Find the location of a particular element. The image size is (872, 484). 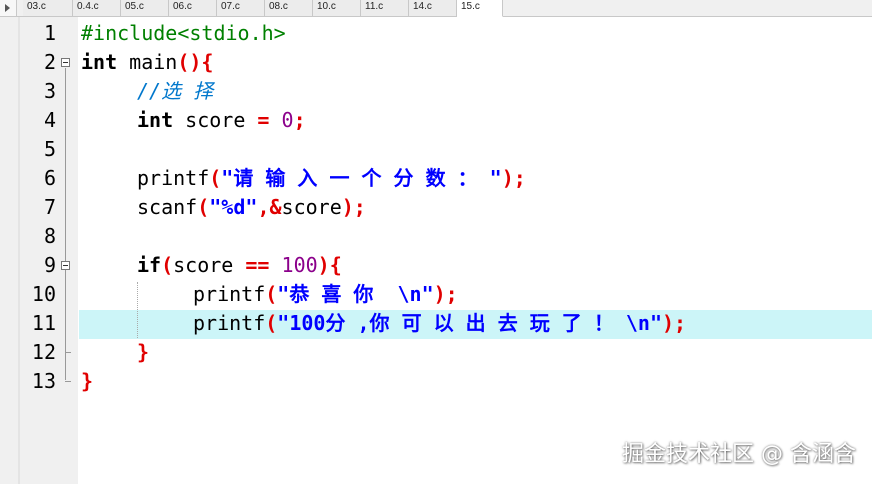

indent-guide is located at coordinates (137, 310).